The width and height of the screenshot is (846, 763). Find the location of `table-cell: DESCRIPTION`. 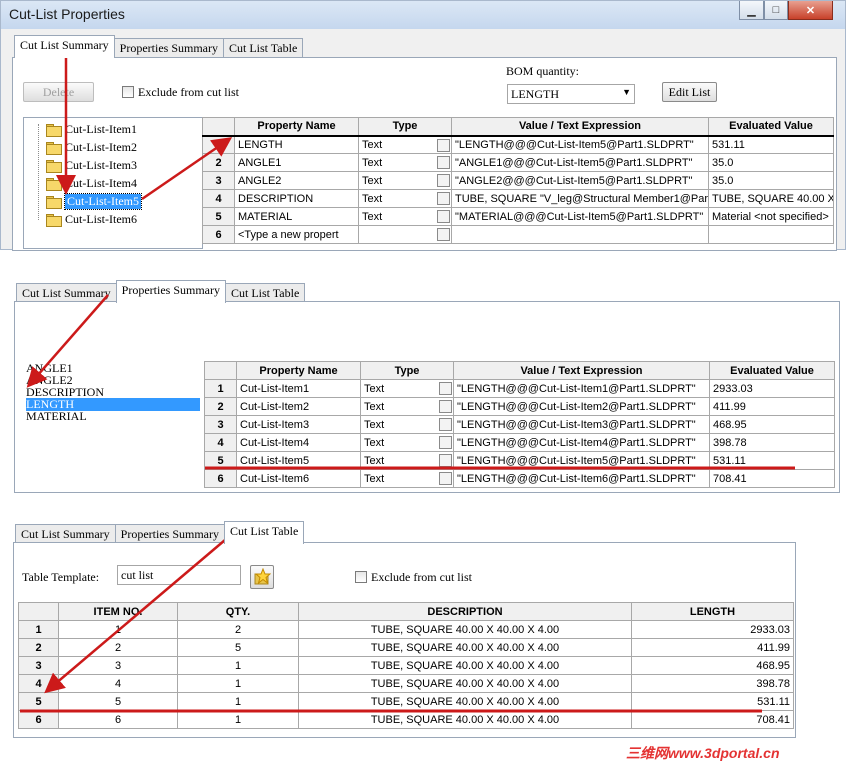

table-cell: DESCRIPTION is located at coordinates (296, 198).